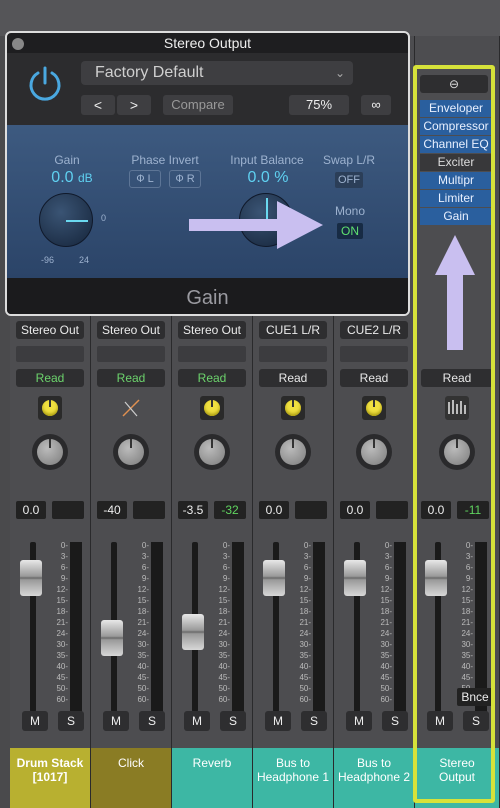 The width and height of the screenshot is (500, 808). I want to click on next-preset-button: >, so click(134, 105).